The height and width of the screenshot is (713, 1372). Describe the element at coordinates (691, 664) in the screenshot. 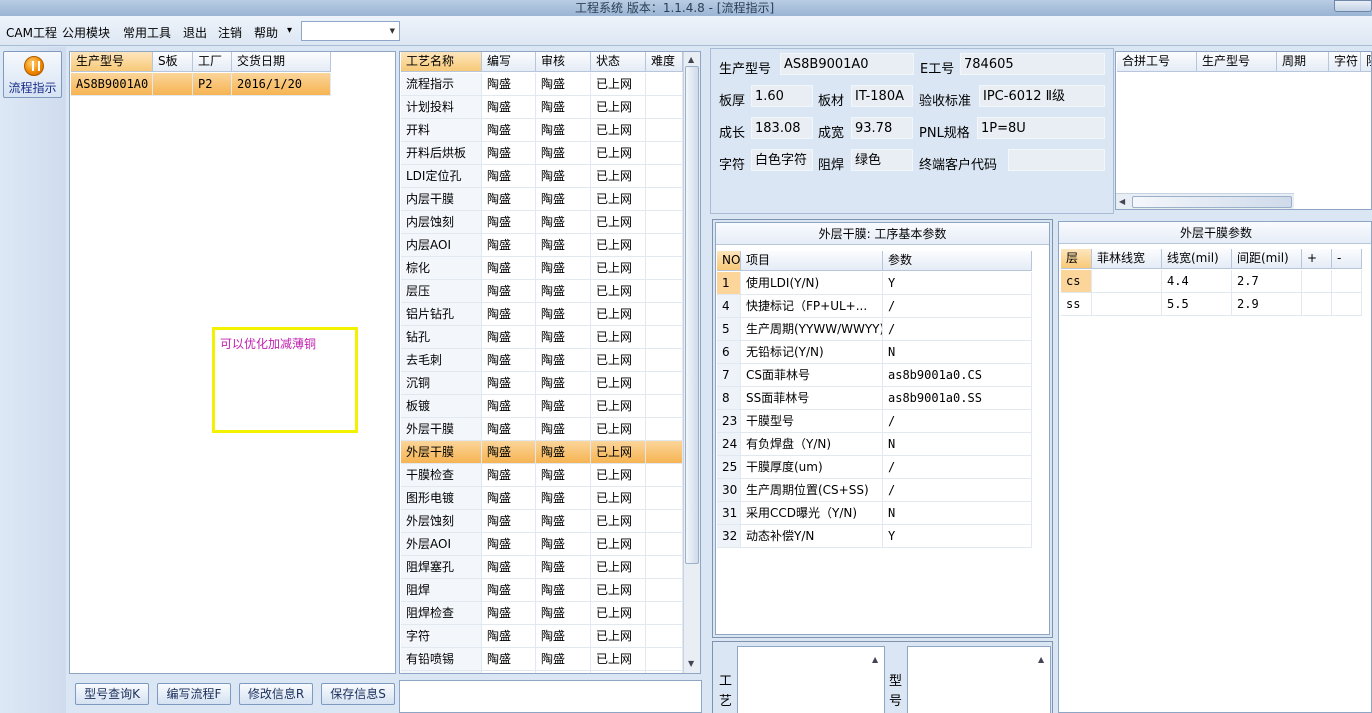

I see `scroll-down-icon: ▼` at that location.